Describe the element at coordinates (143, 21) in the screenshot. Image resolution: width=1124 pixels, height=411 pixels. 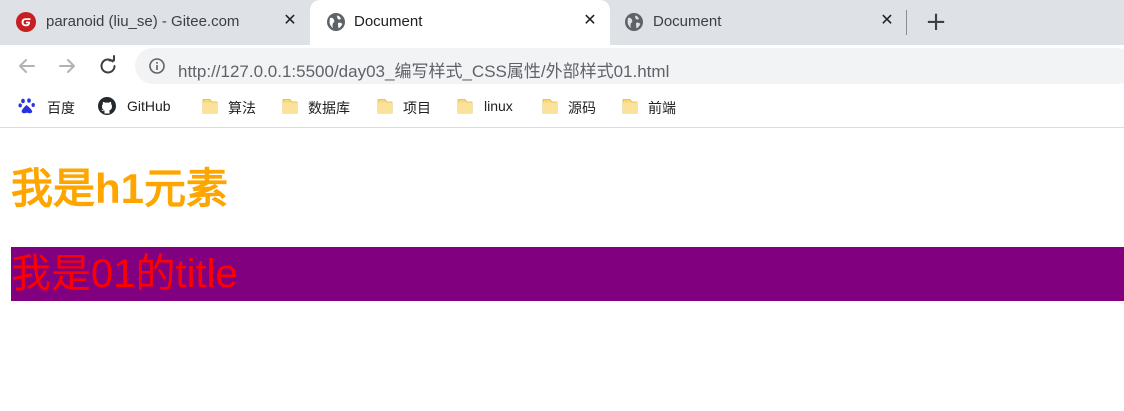
I see `tab-title: paranoid (liu_se) - Gitee.com` at that location.